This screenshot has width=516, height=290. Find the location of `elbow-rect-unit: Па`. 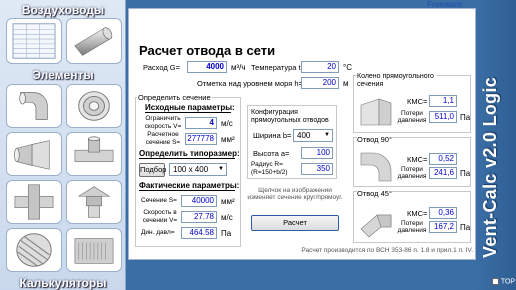

elbow-rect-unit: Па is located at coordinates (465, 117).